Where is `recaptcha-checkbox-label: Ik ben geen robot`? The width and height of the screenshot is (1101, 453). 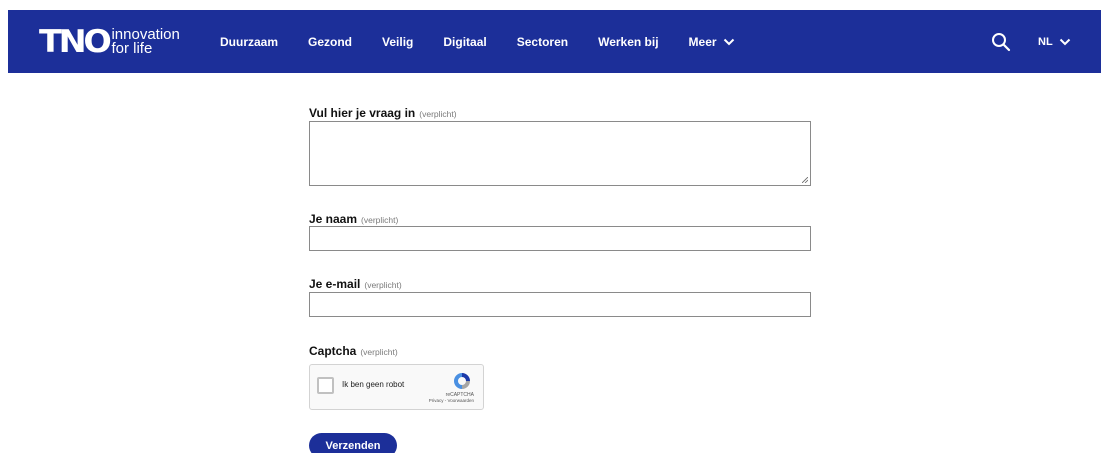
recaptcha-checkbox-label: Ik ben geen robot is located at coordinates (373, 384).